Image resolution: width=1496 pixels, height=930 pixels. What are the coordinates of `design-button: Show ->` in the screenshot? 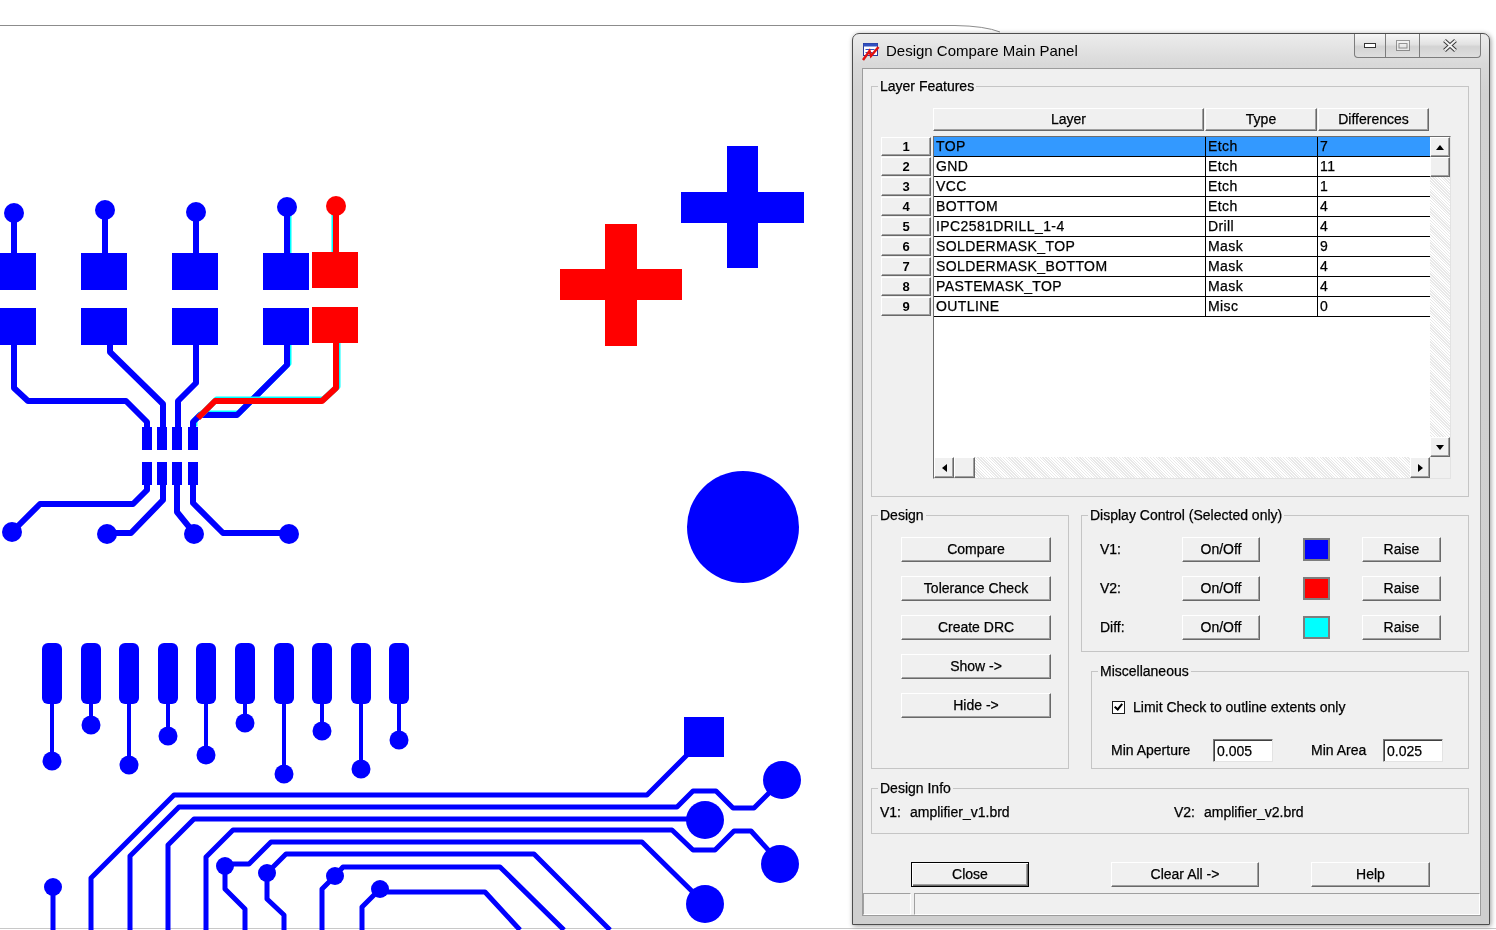 It's located at (976, 666).